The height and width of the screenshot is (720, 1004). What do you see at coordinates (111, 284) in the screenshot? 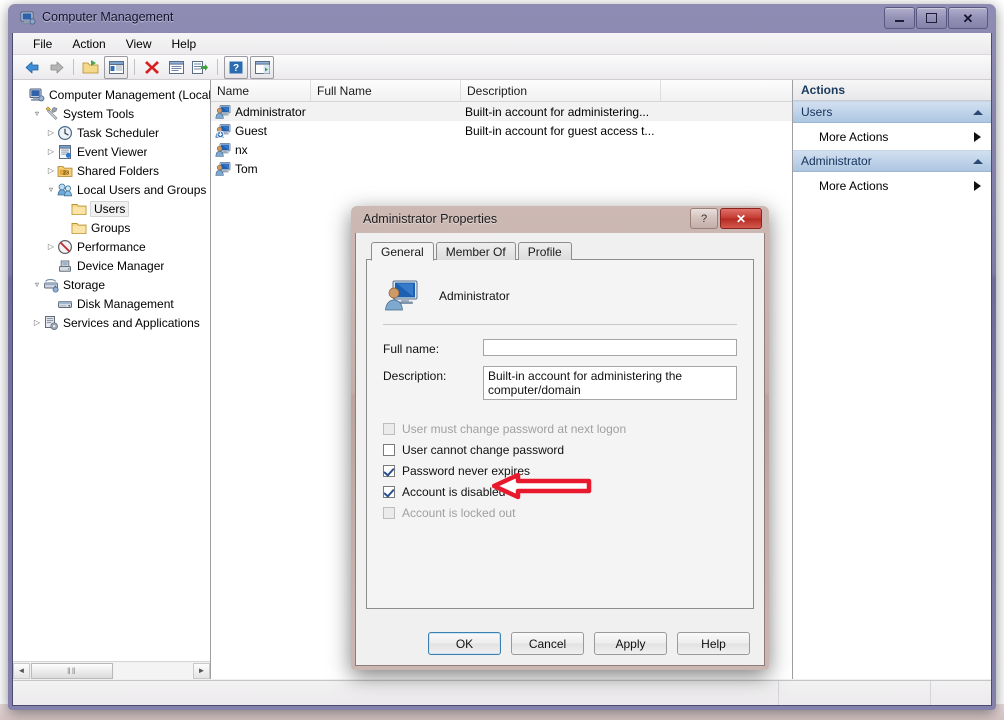
I see `tree-item-storage: ▿ Storage` at bounding box center [111, 284].